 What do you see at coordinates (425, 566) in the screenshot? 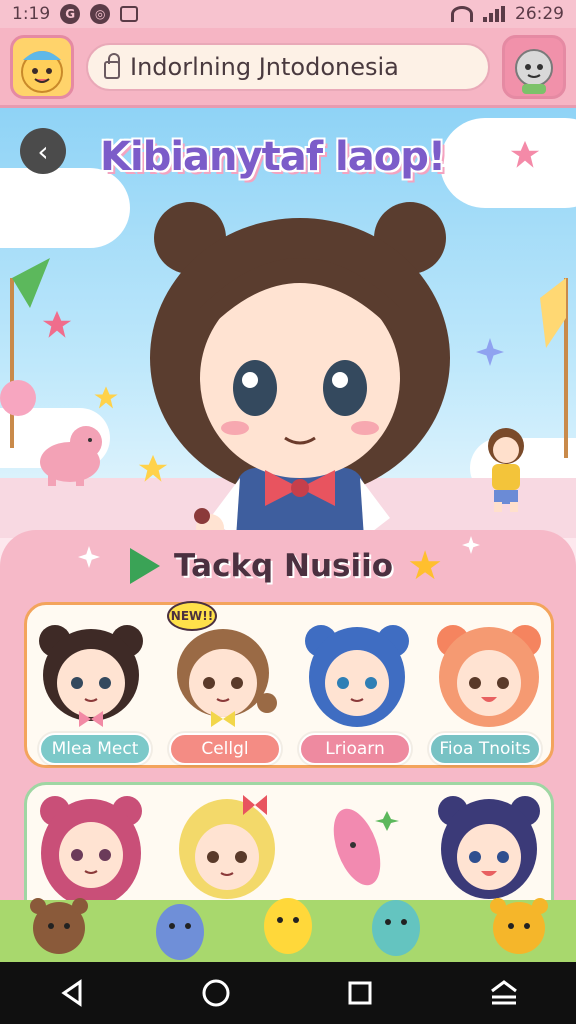
I see `star-icon: ★` at bounding box center [425, 566].